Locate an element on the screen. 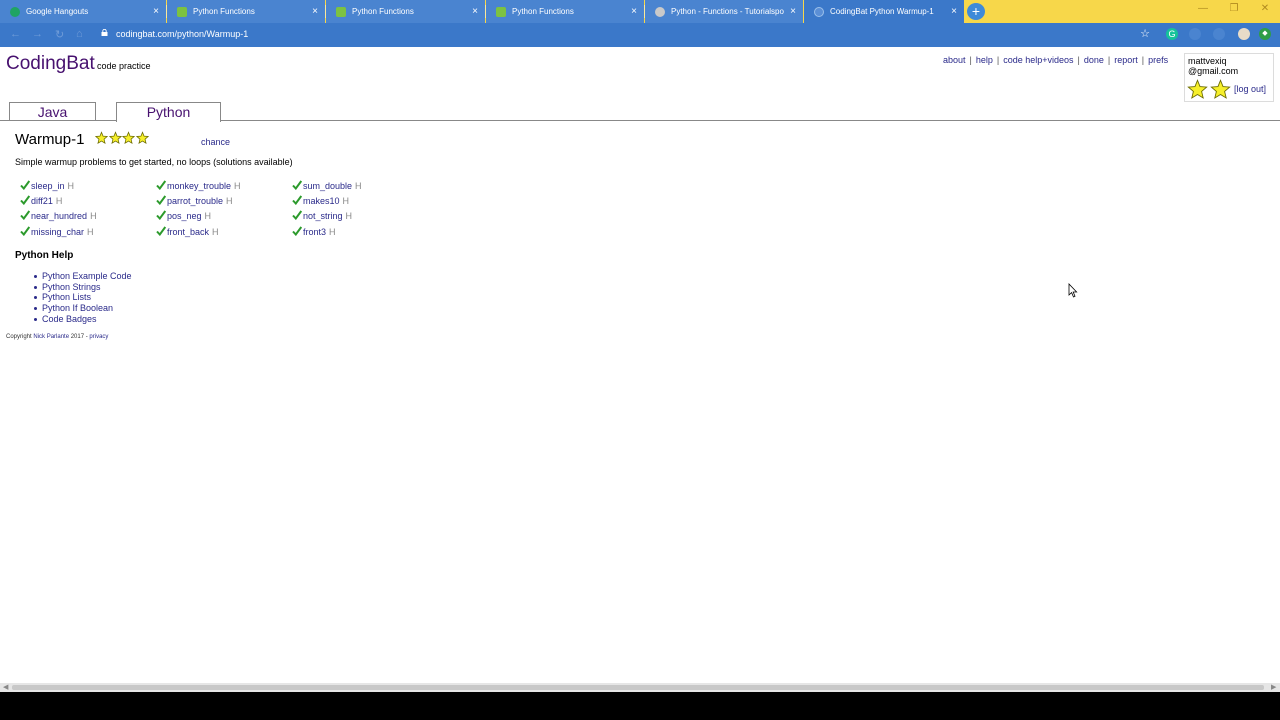 This screenshot has height=720, width=1280. problem-name: diff21 is located at coordinates (42, 201).